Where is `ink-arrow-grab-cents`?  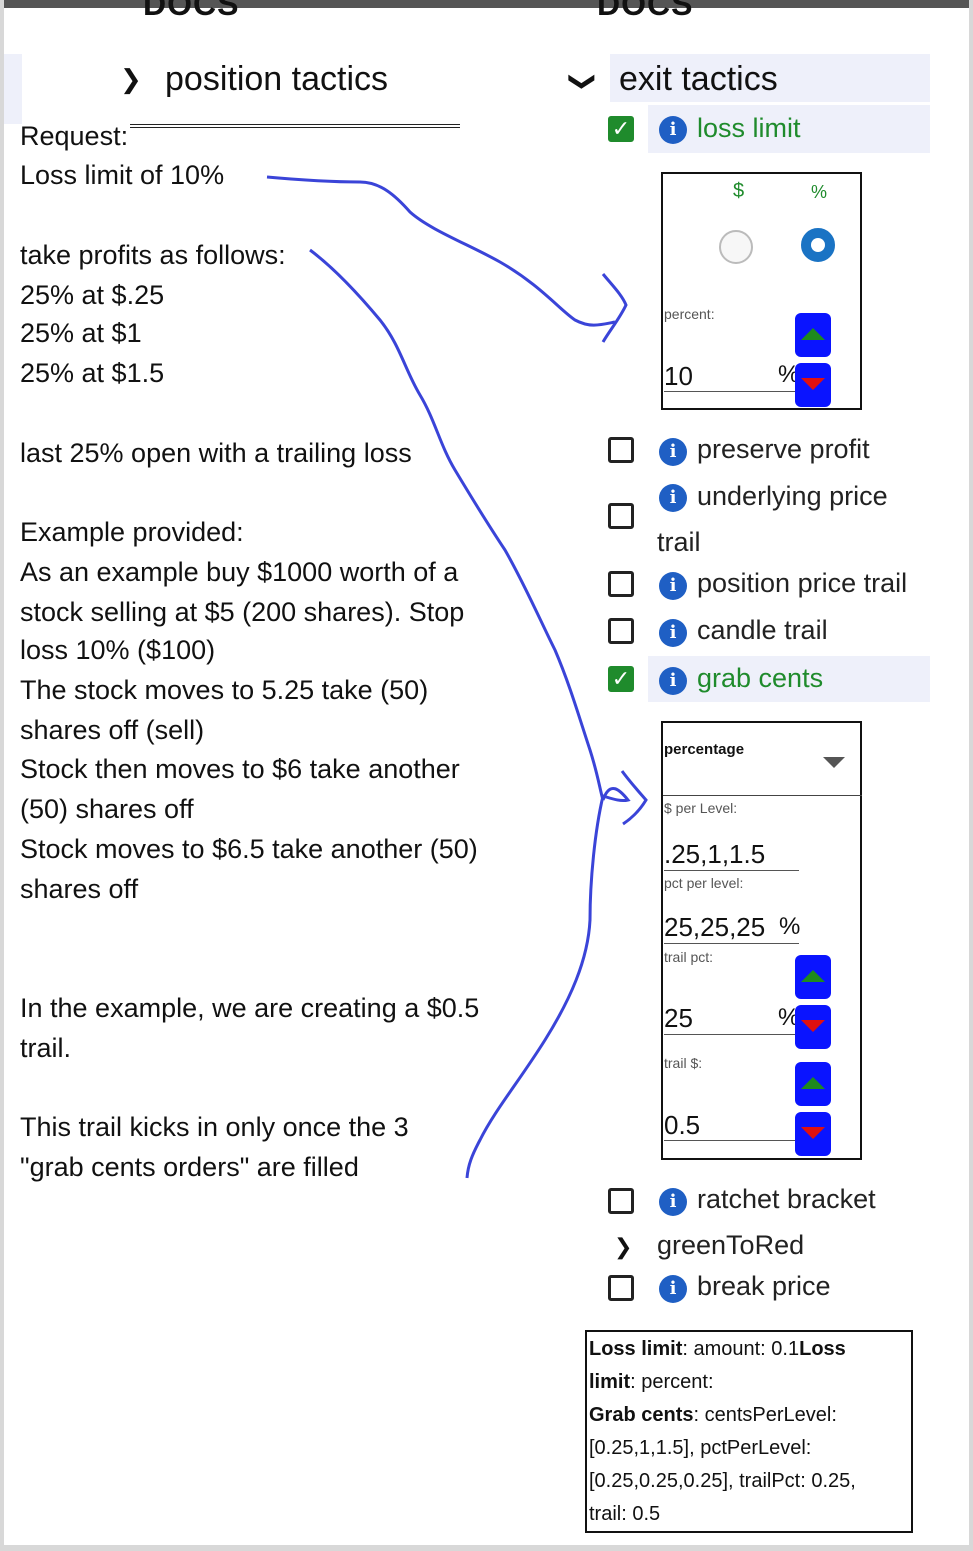
ink-arrow-grab-cents is located at coordinates (457, 524).